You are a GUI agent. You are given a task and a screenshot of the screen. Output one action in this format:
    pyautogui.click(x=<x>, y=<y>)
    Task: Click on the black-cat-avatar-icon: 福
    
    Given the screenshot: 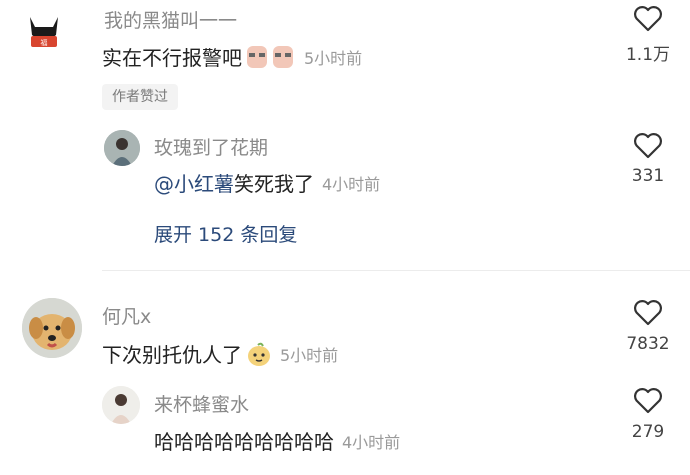 What is the action you would take?
    pyautogui.click(x=44, y=31)
    